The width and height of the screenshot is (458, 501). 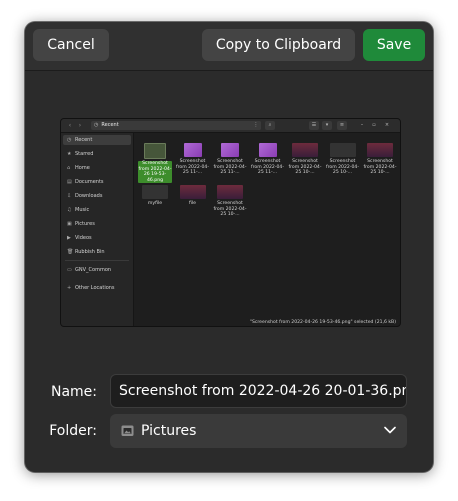 I want to click on preview-sidebar-item: + Other Locations, so click(x=97, y=288).